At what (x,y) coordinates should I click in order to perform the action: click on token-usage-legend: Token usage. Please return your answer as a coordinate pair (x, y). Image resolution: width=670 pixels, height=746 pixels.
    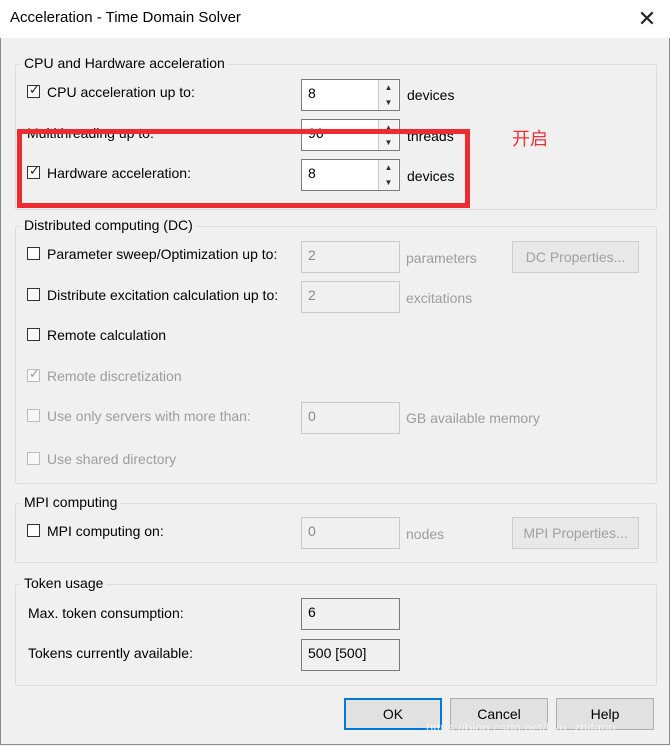
    Looking at the image, I should click on (64, 583).